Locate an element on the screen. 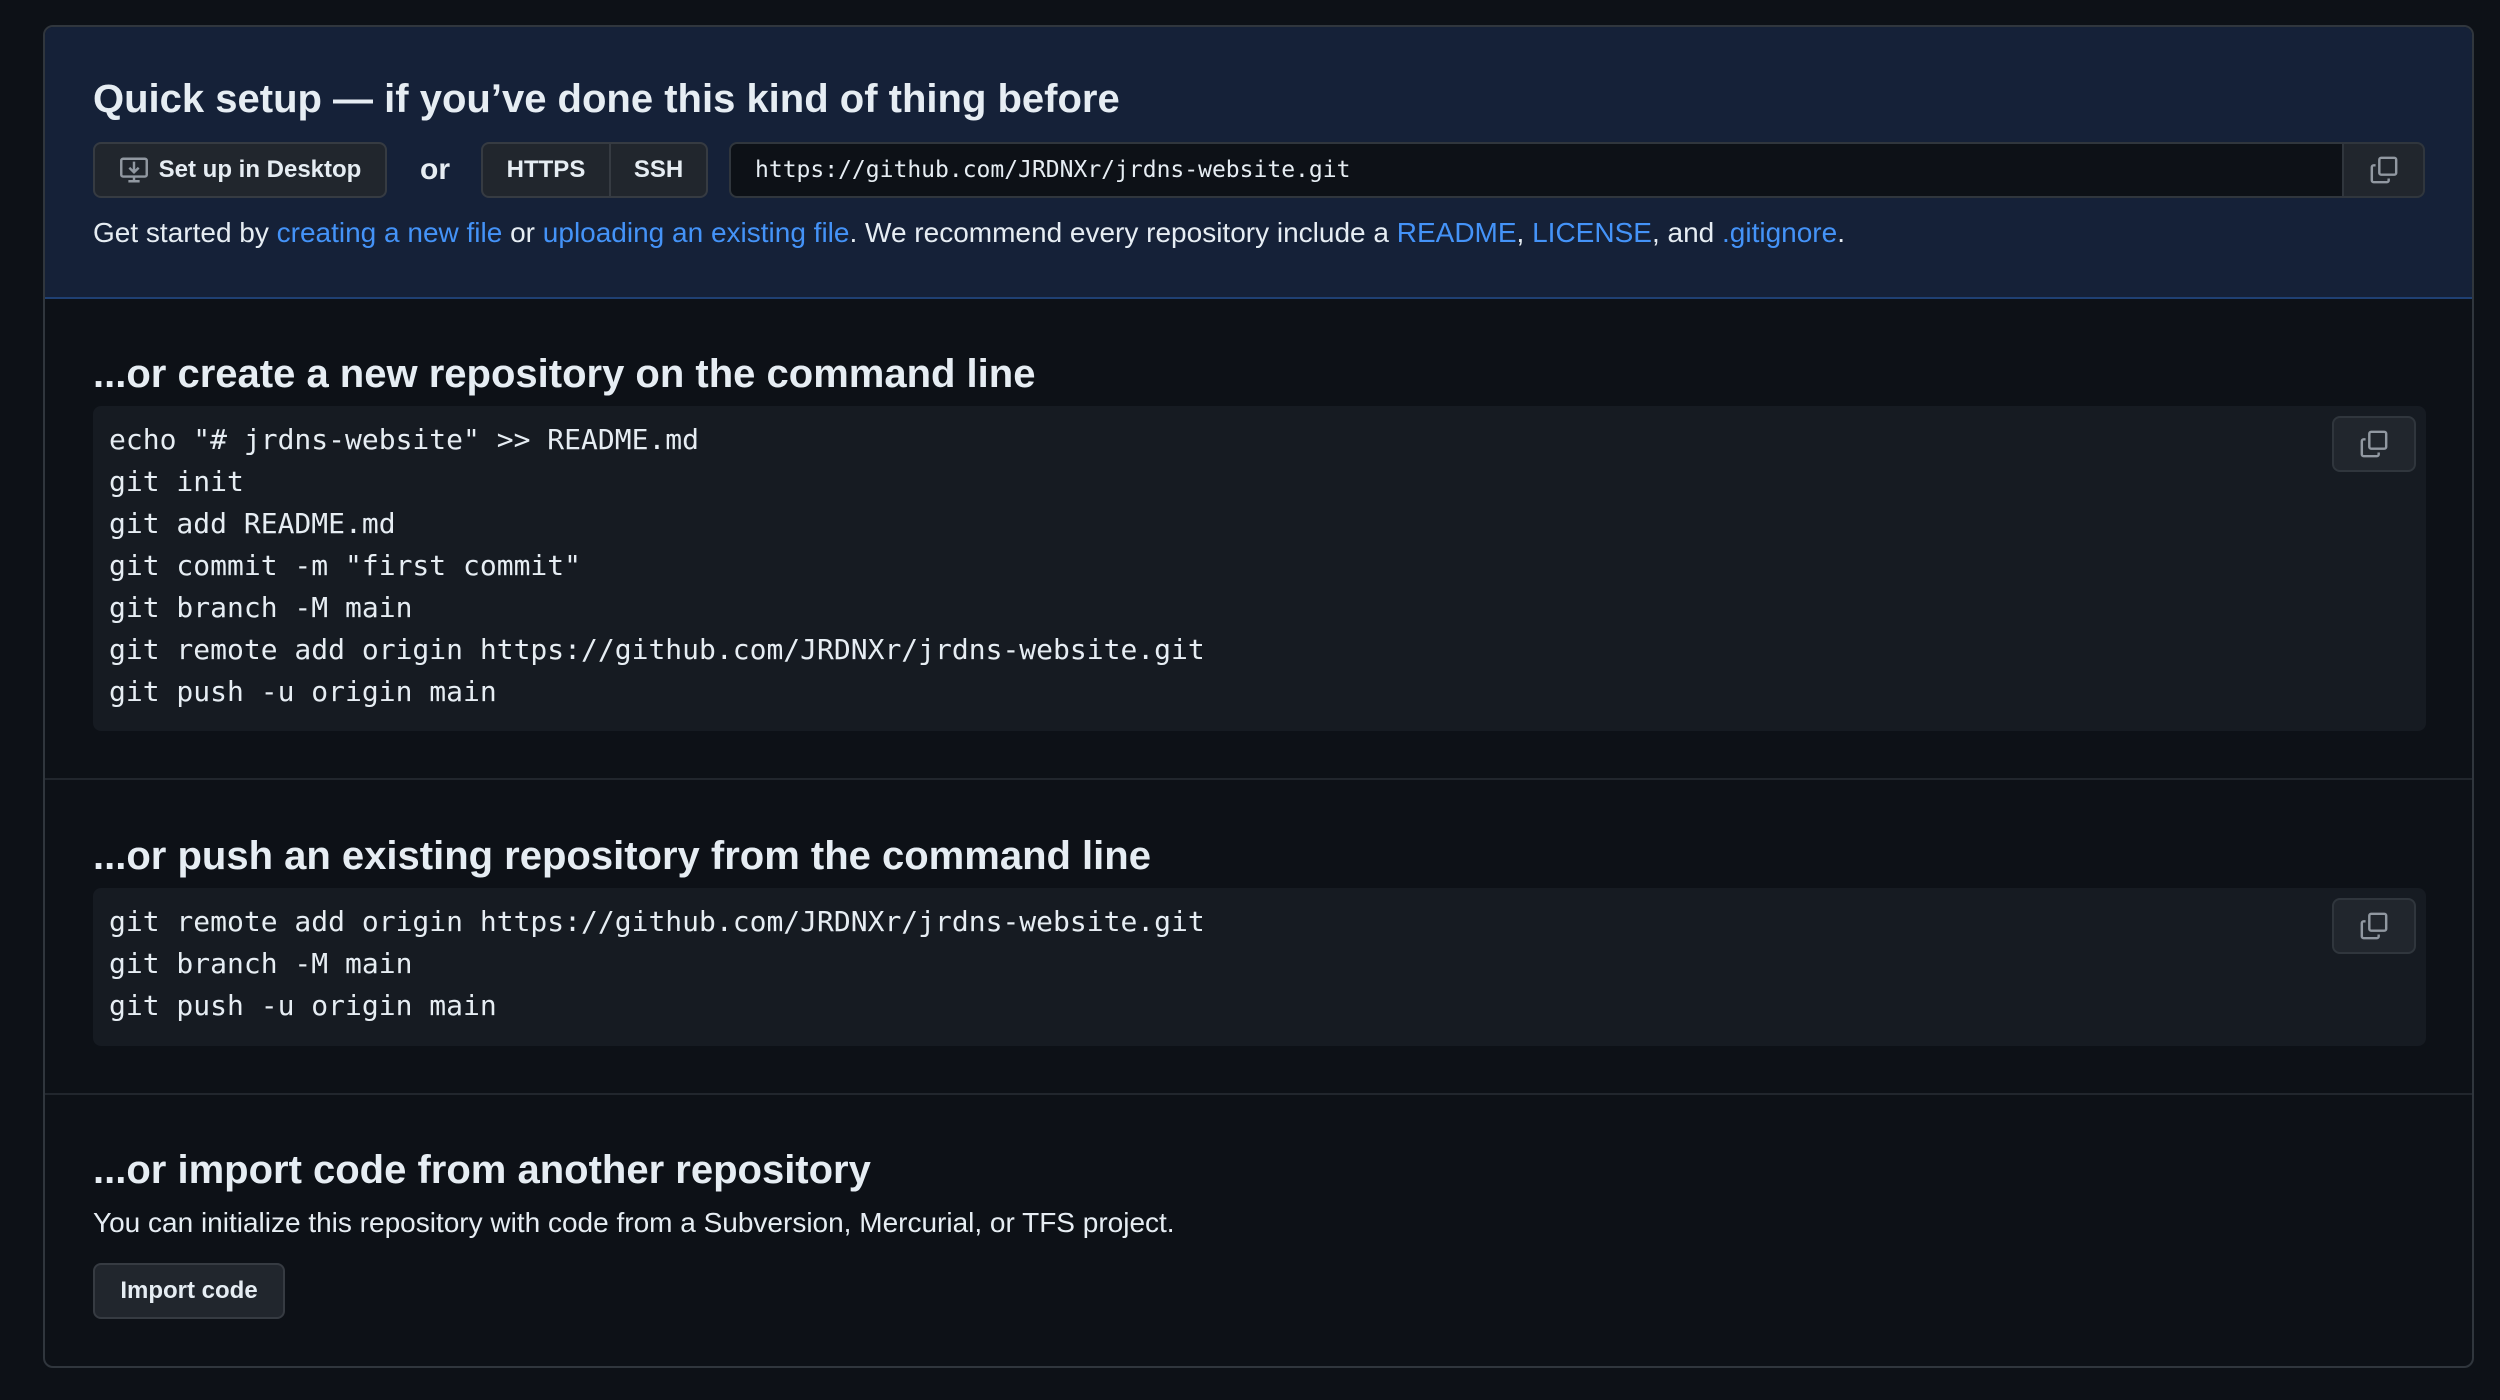 Image resolution: width=2500 pixels, height=1400 pixels. or-separator: or is located at coordinates (435, 169).